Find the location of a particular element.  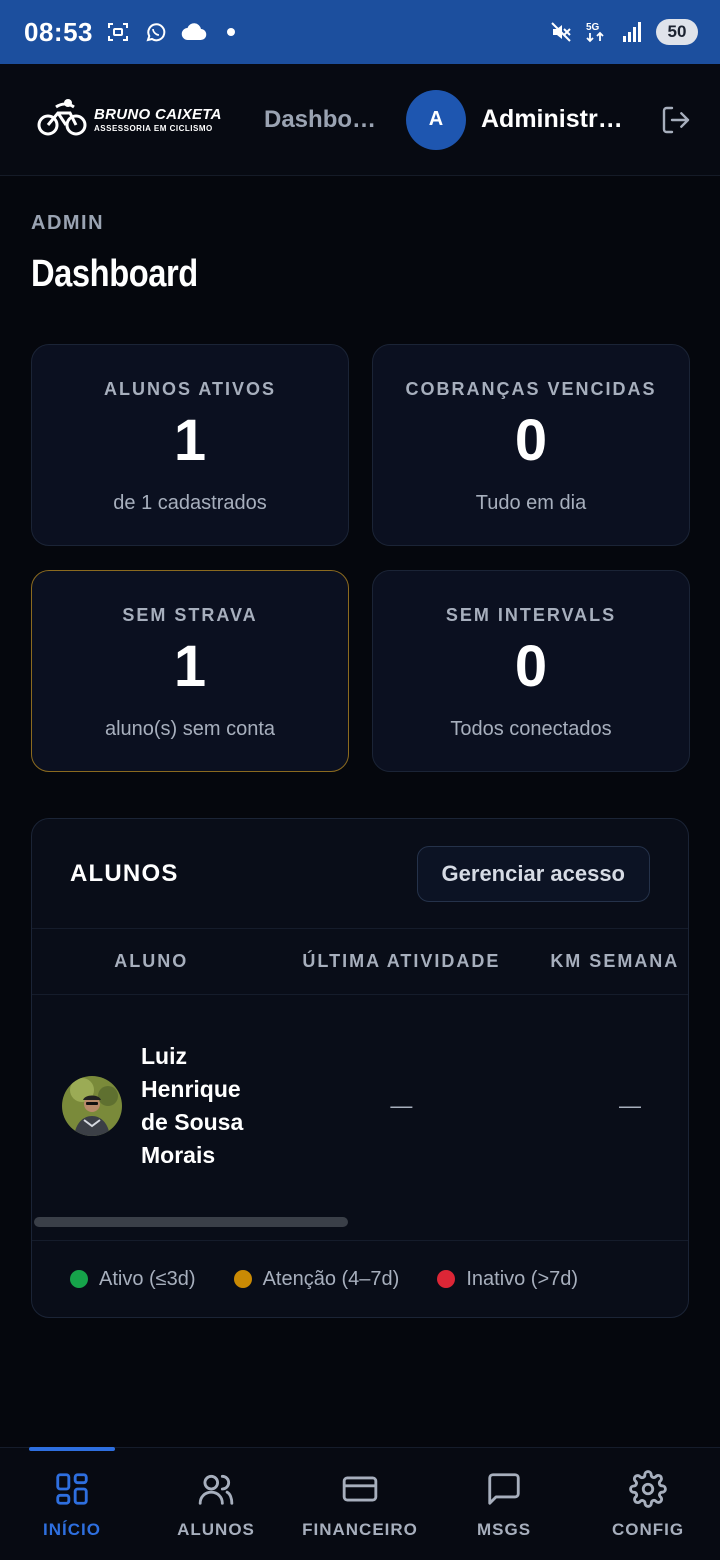

table-row: Luiz Henrique de Sousa Morais — — is located at coordinates (360, 1106).